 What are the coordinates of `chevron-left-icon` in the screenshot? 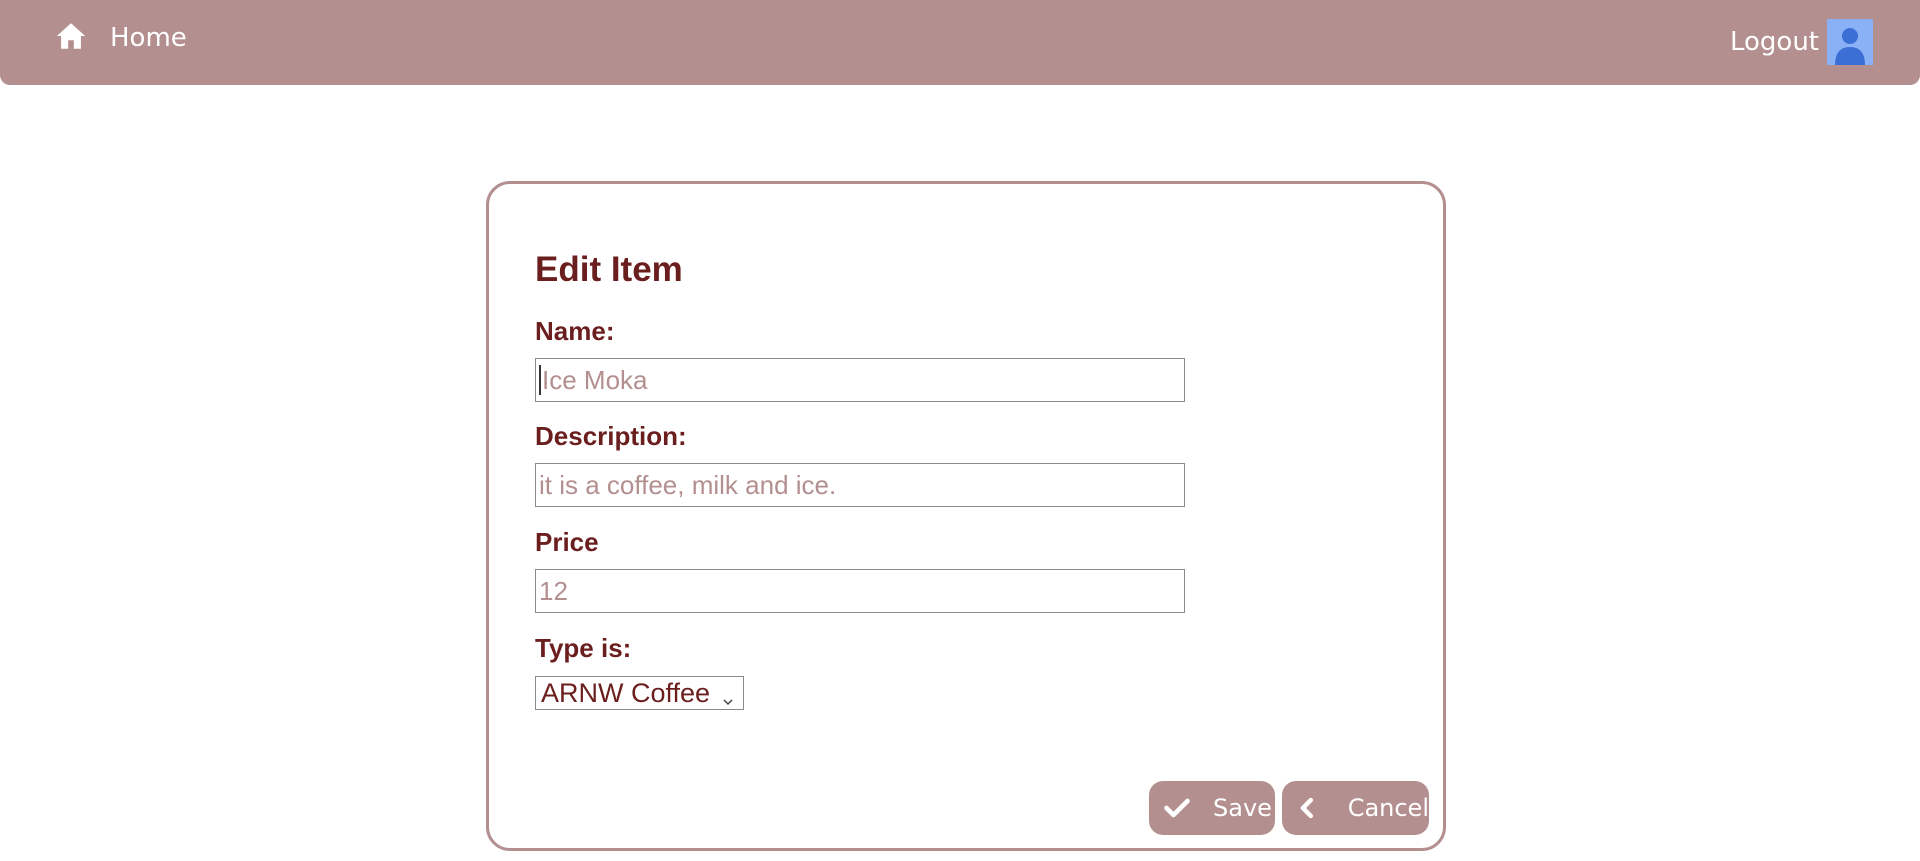 It's located at (1307, 808).